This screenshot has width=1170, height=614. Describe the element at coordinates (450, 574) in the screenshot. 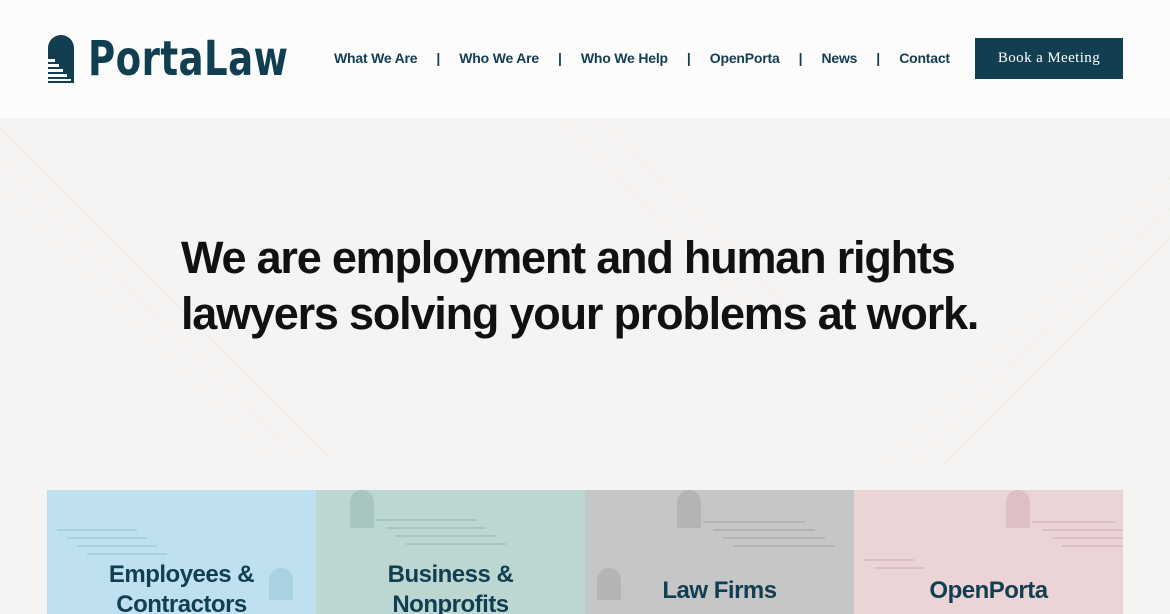

I see `card-label-line-1: Business &` at that location.